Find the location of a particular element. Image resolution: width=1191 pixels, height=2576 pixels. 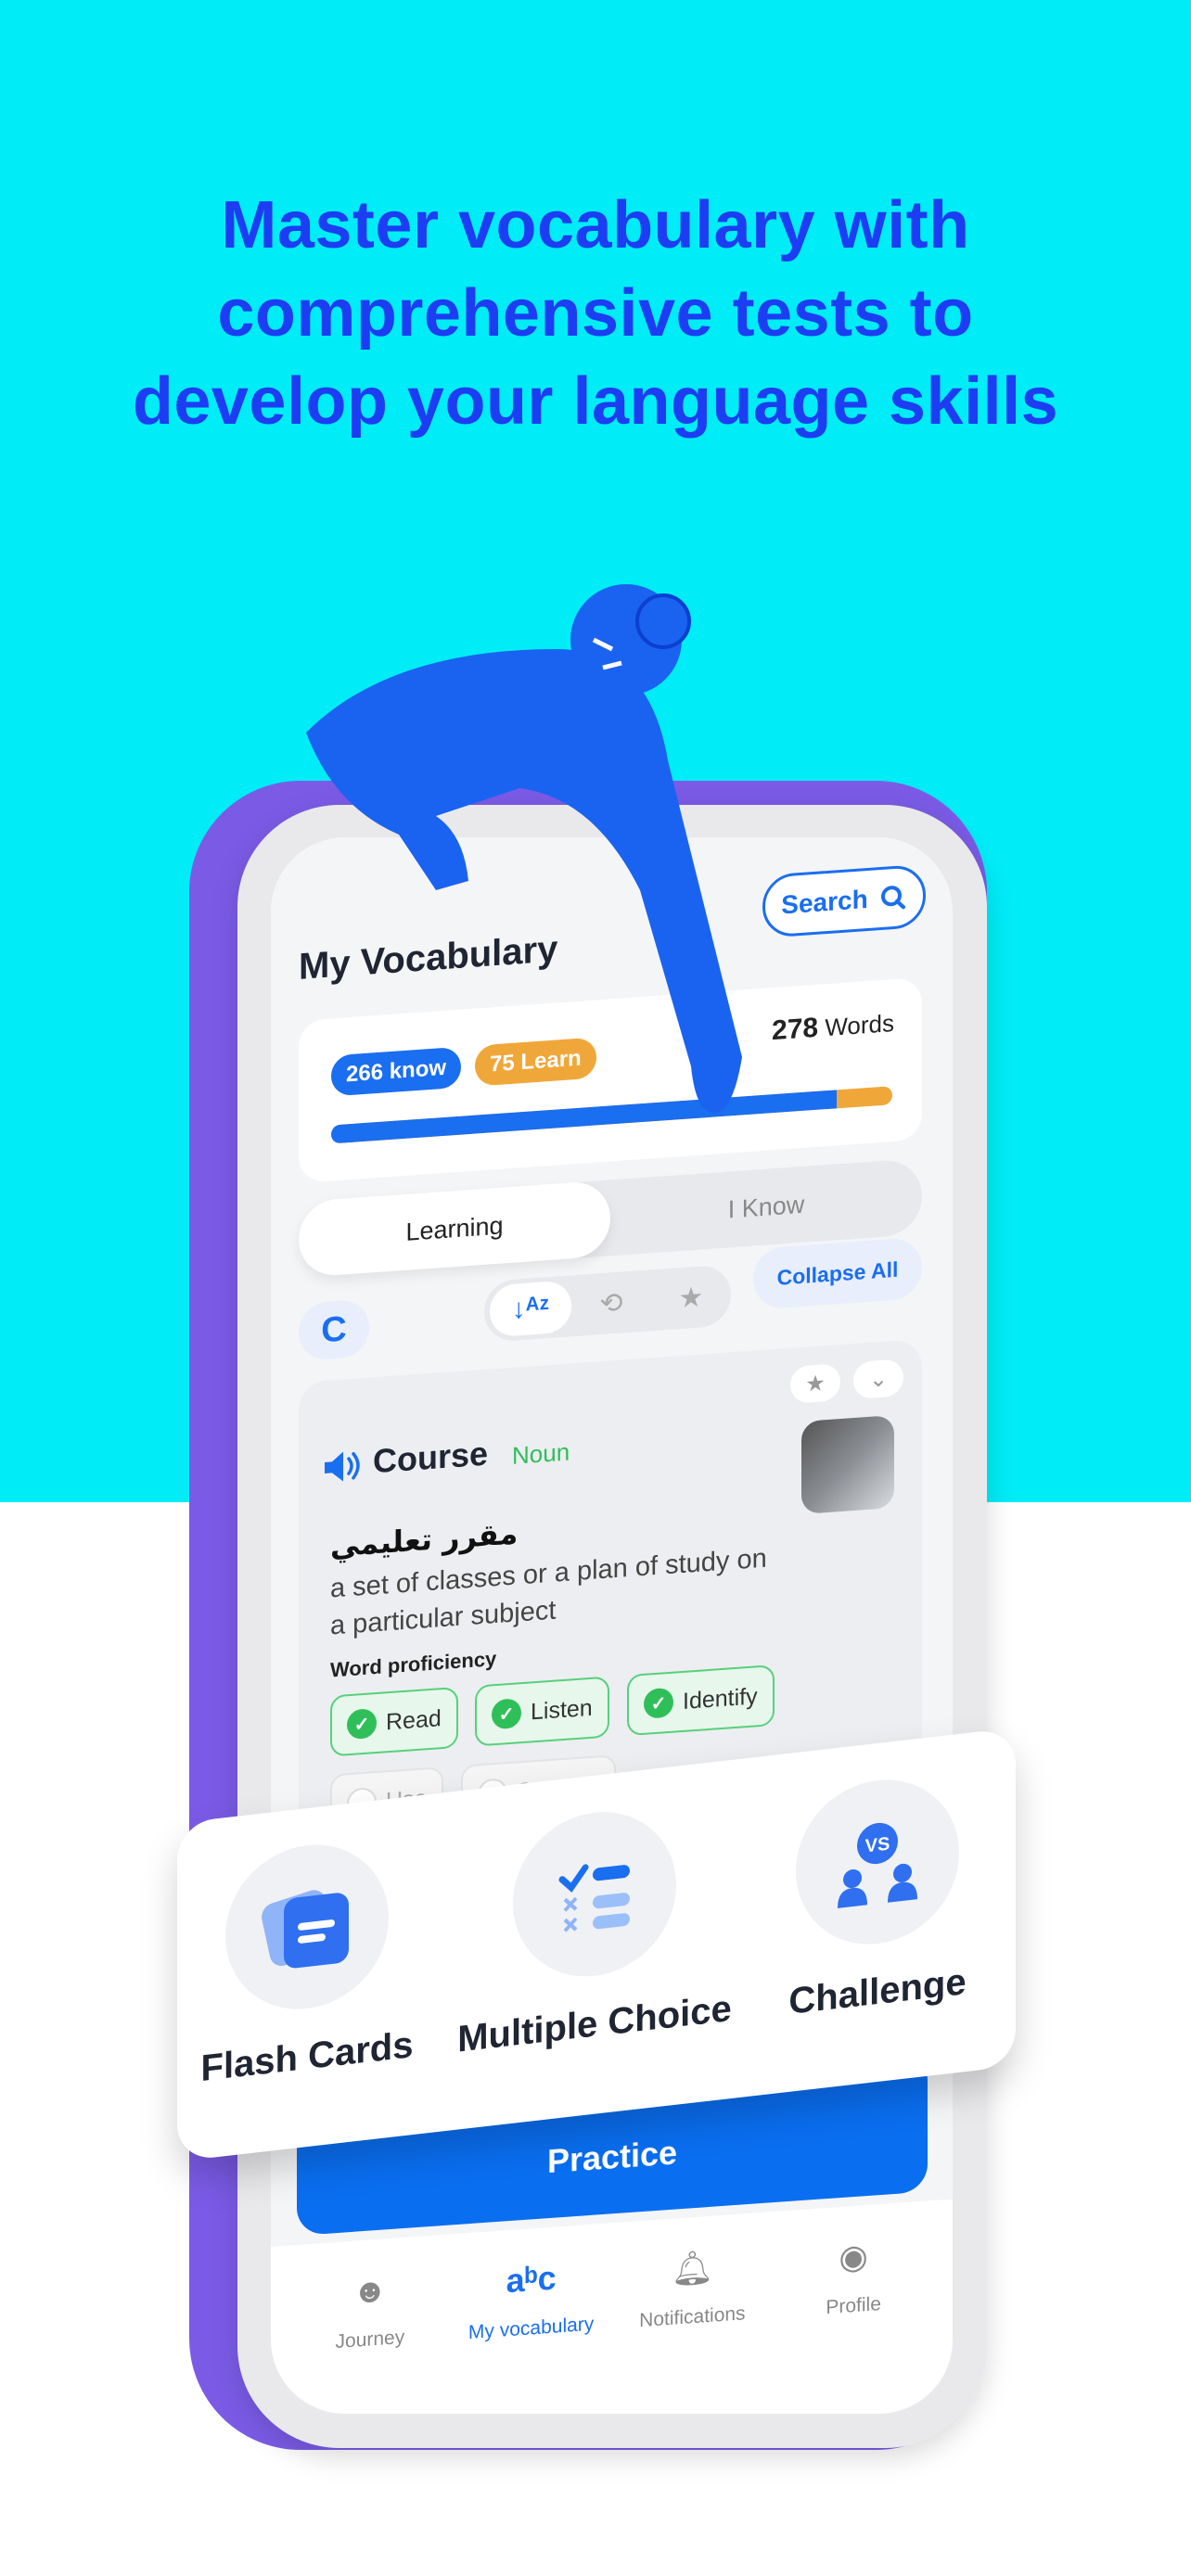

multiple-choice-icon is located at coordinates (594, 1894).